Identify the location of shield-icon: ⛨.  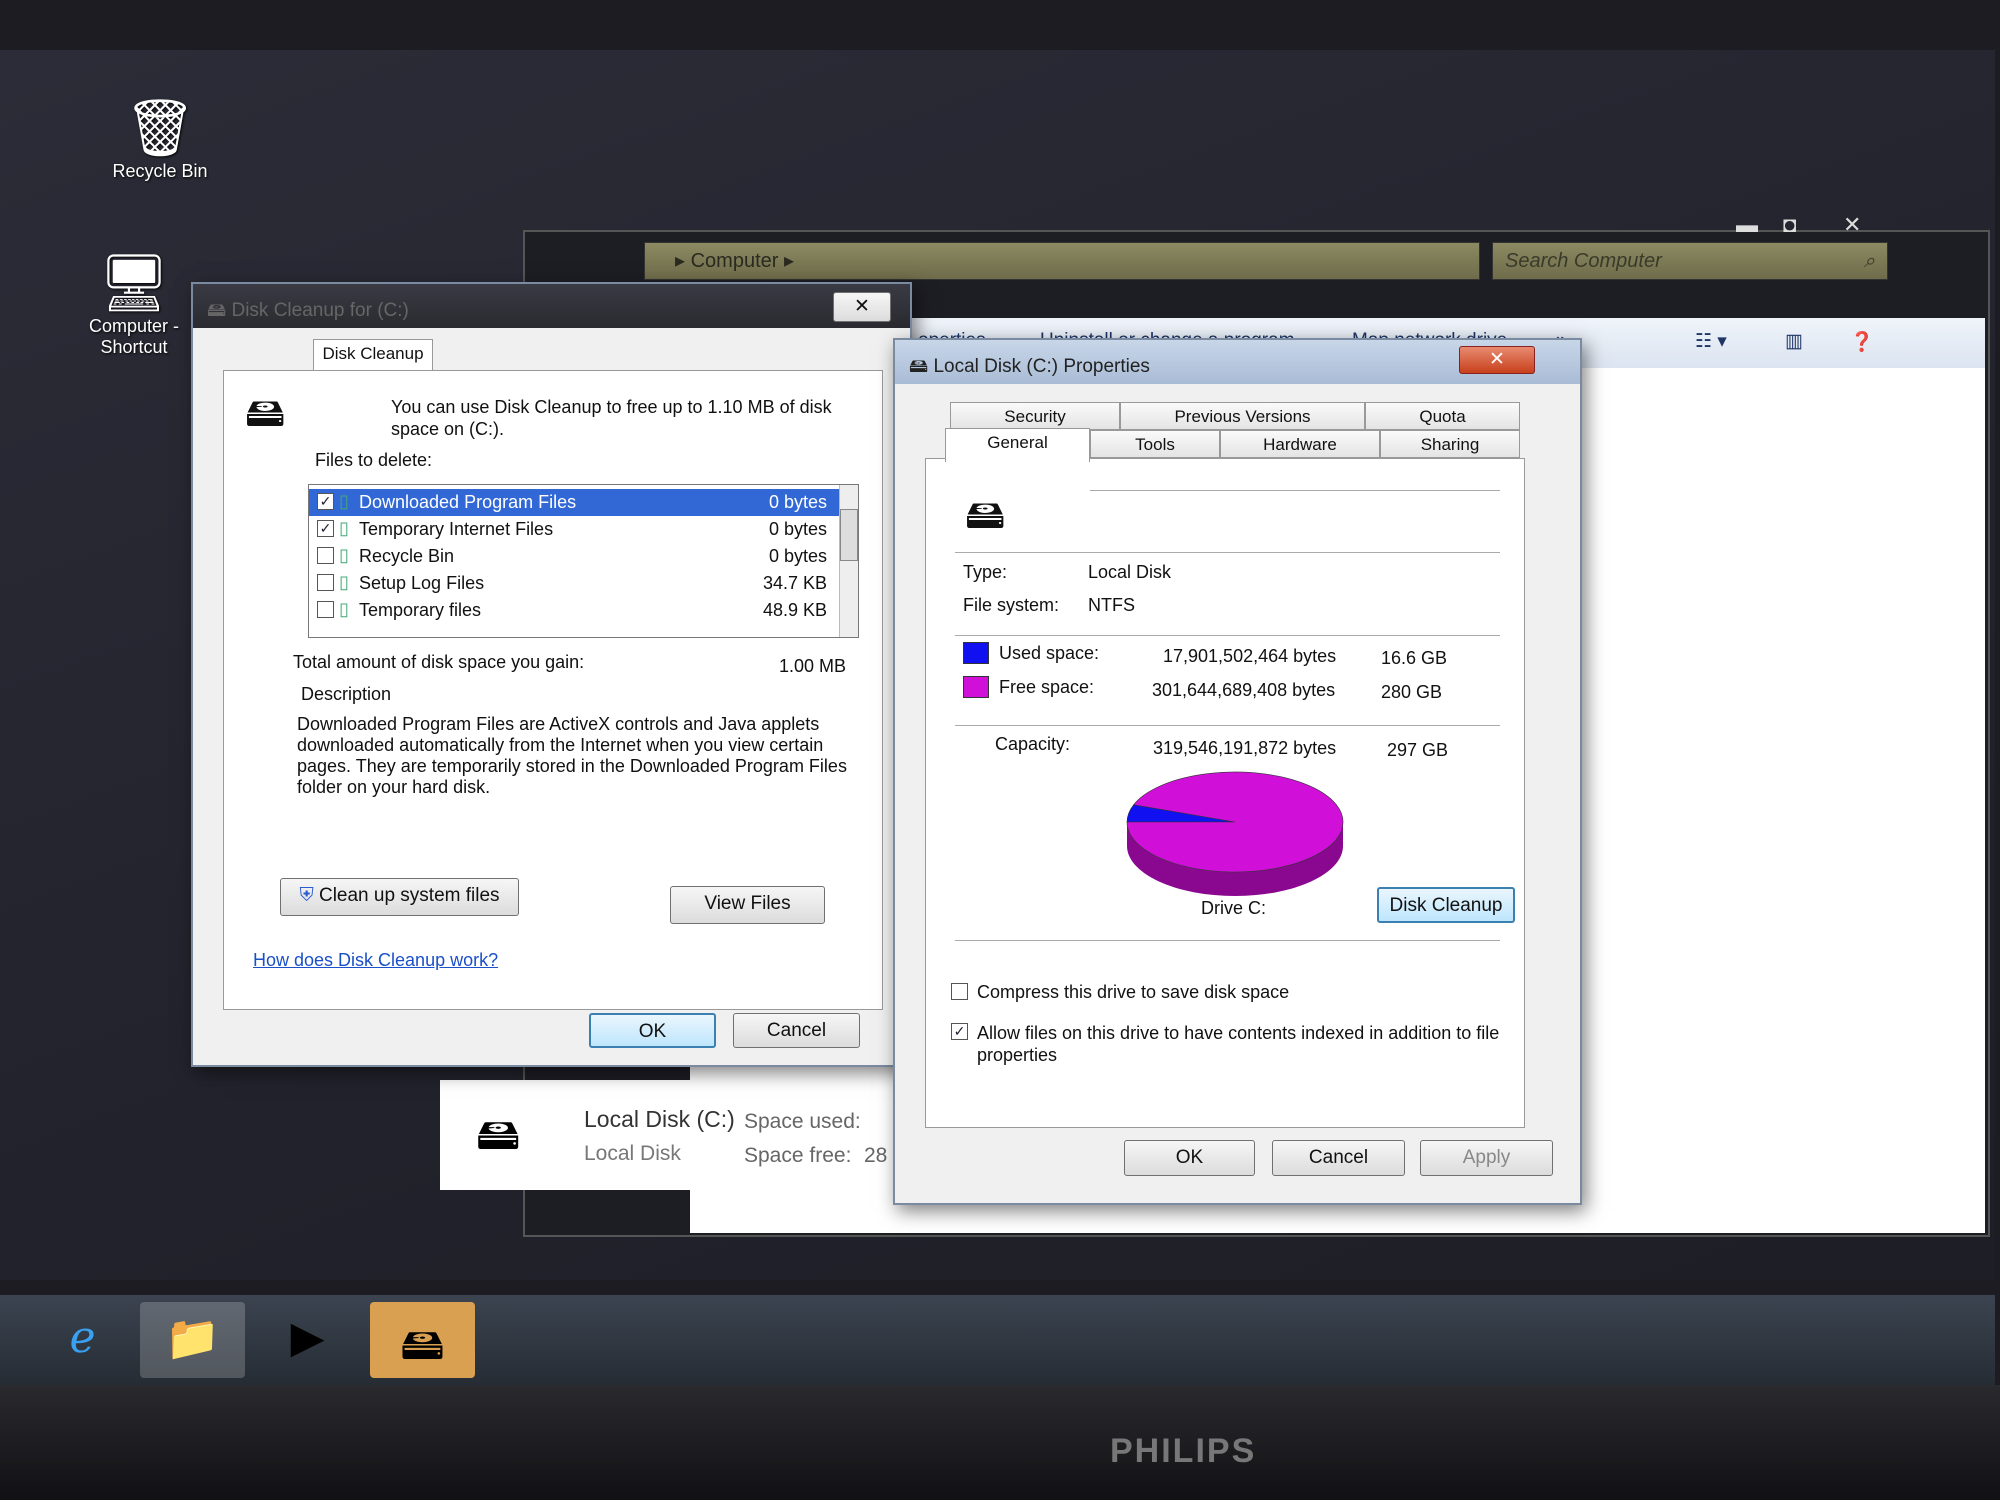
(309, 895).